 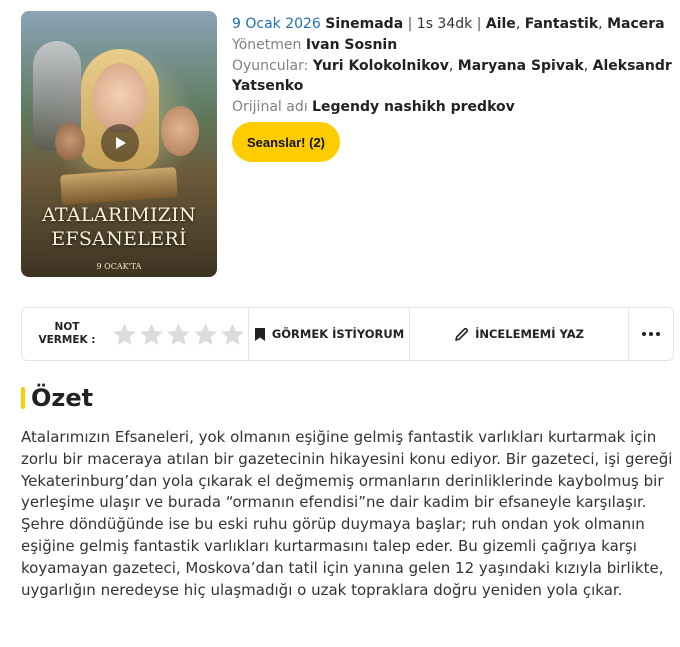 I want to click on want-to-see-label: GÖRMEK İSTİYORUM, so click(x=338, y=334).